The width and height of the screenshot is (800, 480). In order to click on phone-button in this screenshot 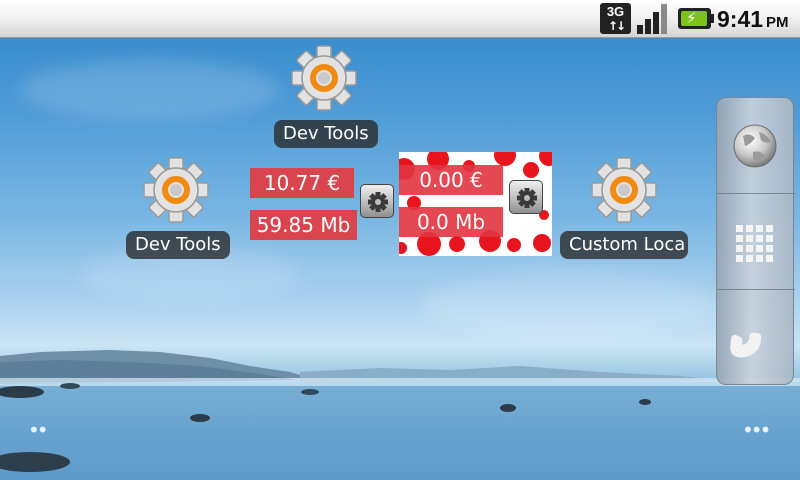, I will do `click(756, 337)`.